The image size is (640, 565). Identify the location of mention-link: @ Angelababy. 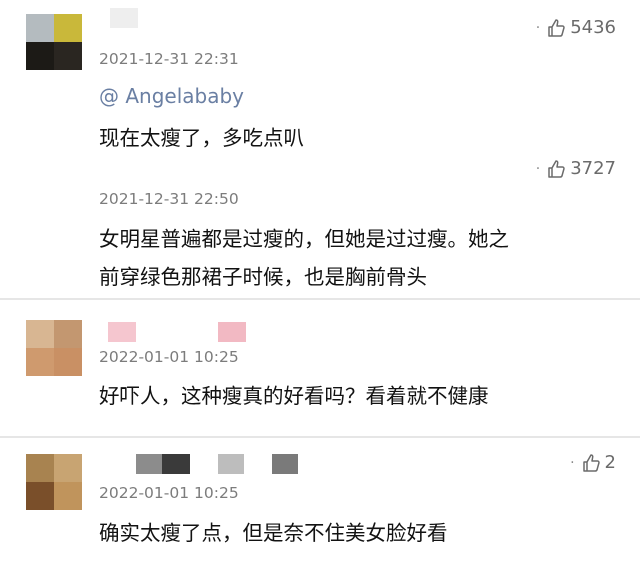
(171, 96).